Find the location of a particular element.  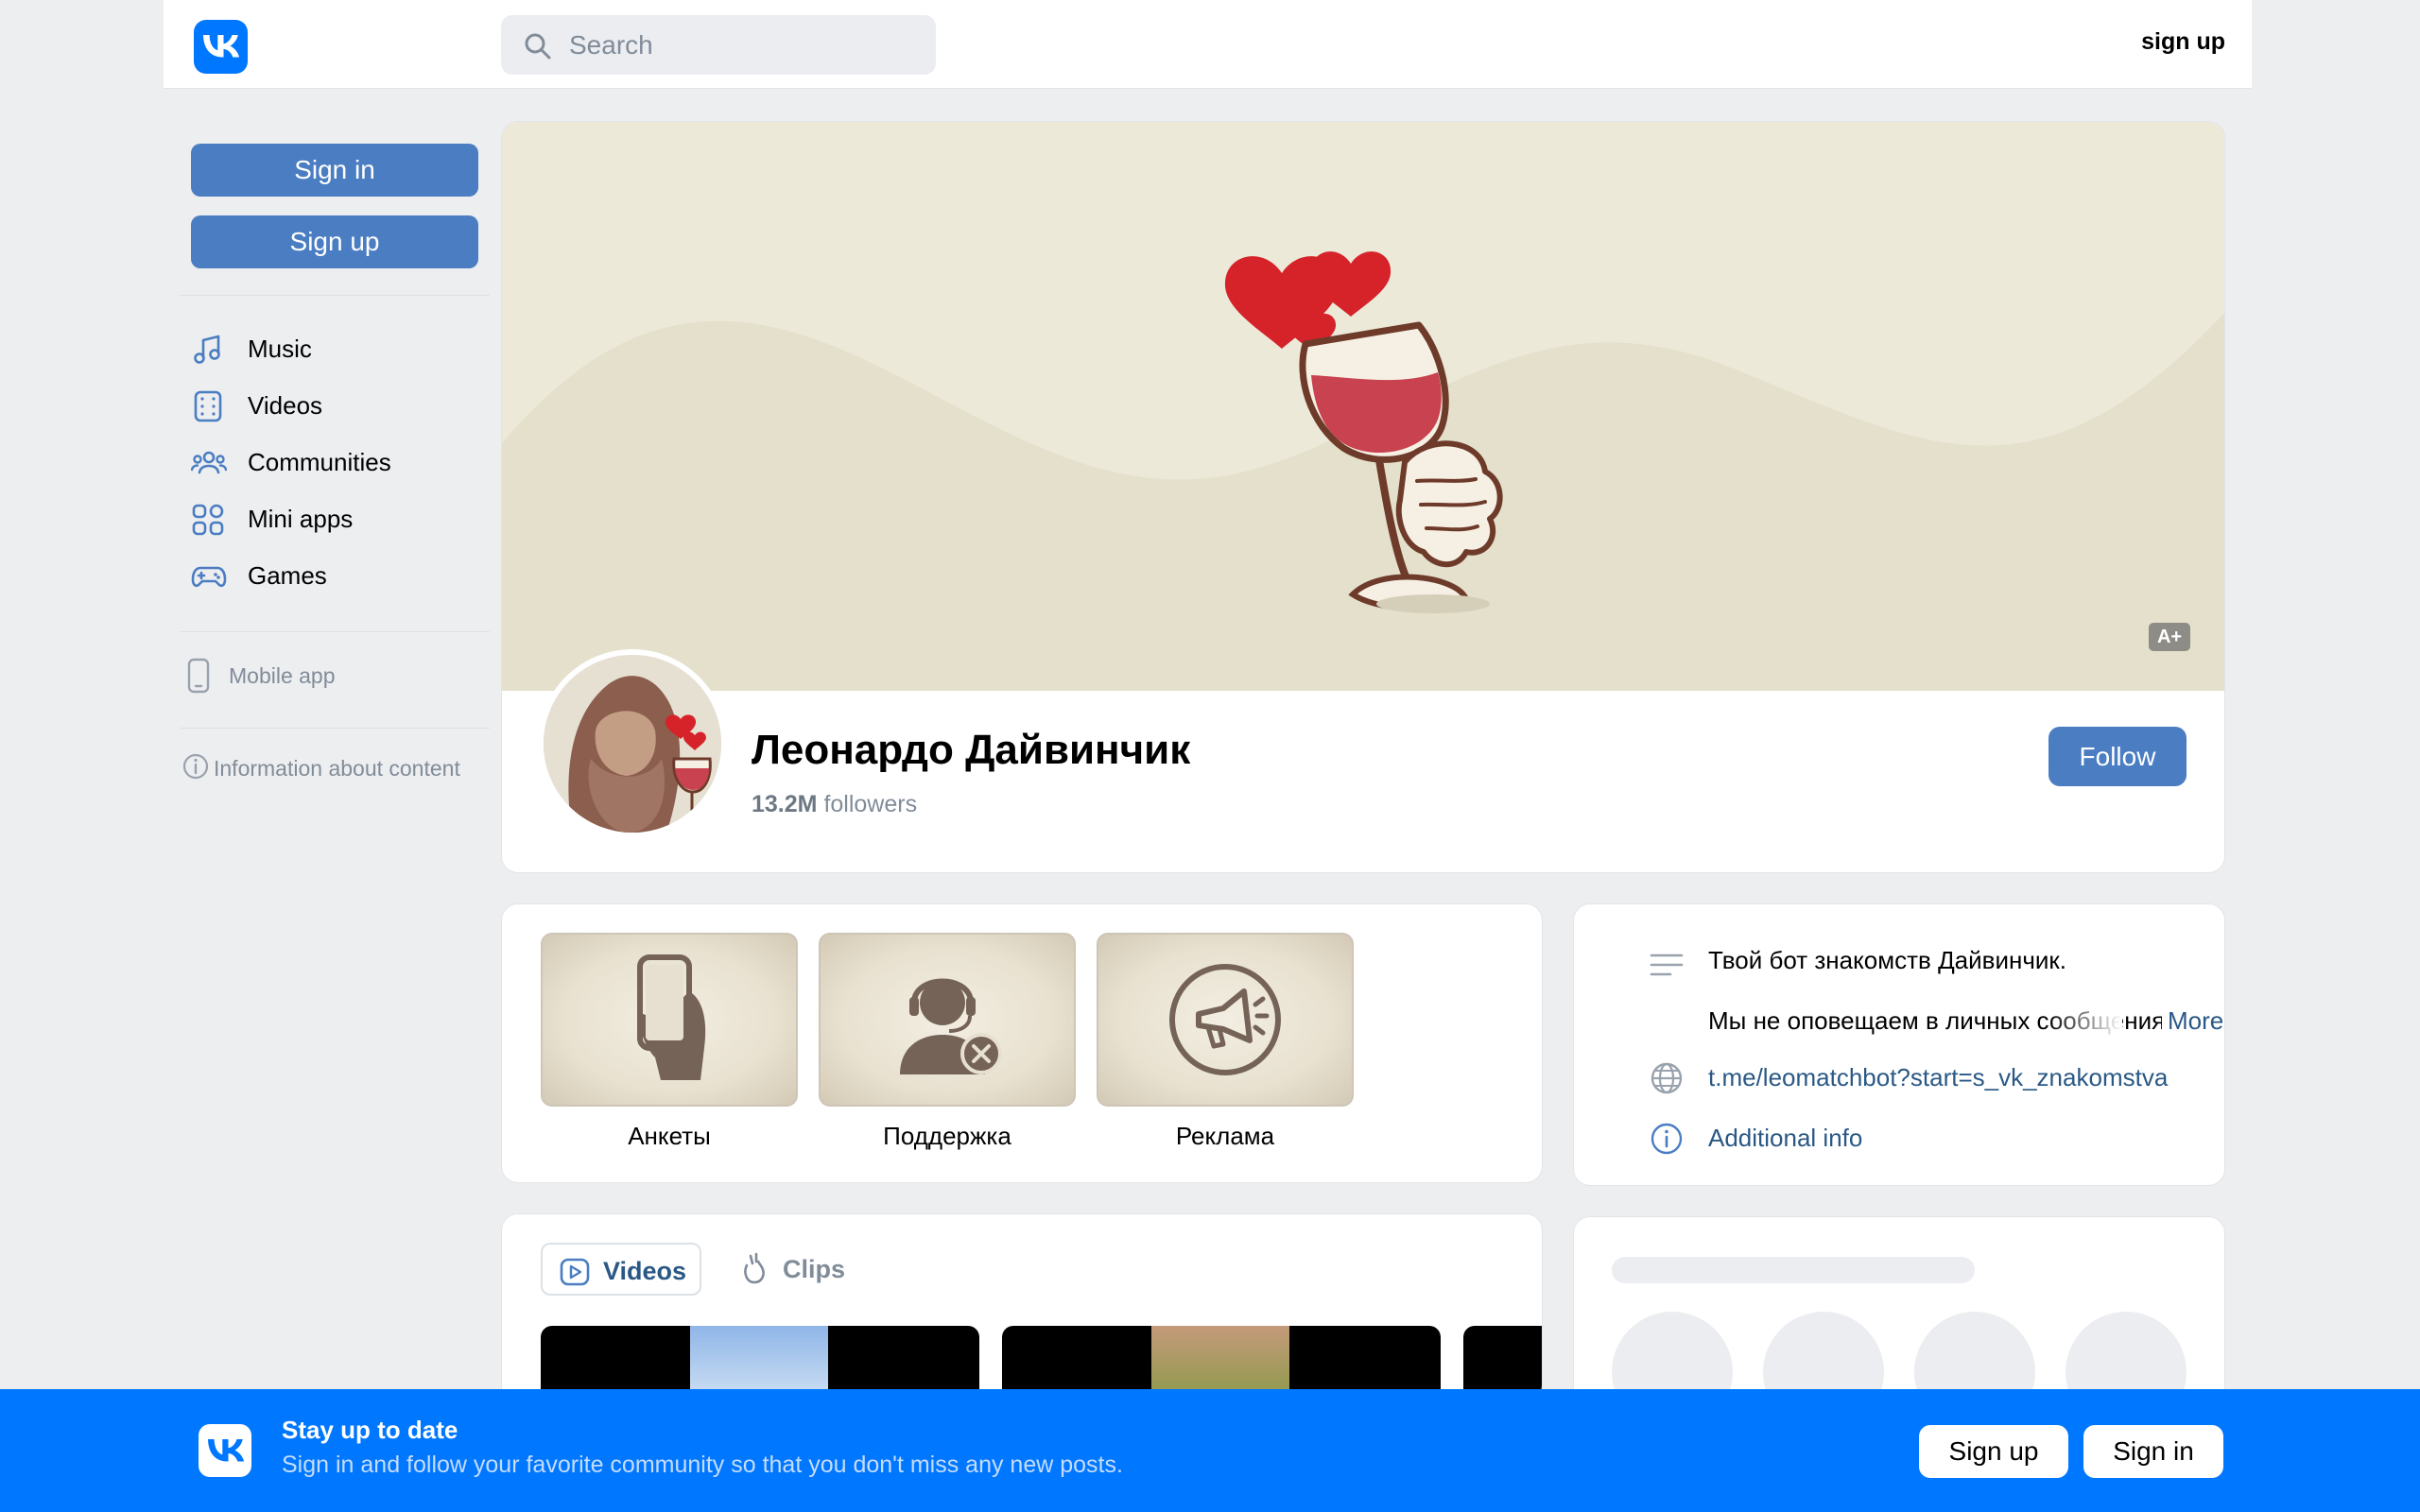

followers-number: 13.2M is located at coordinates (785, 804).